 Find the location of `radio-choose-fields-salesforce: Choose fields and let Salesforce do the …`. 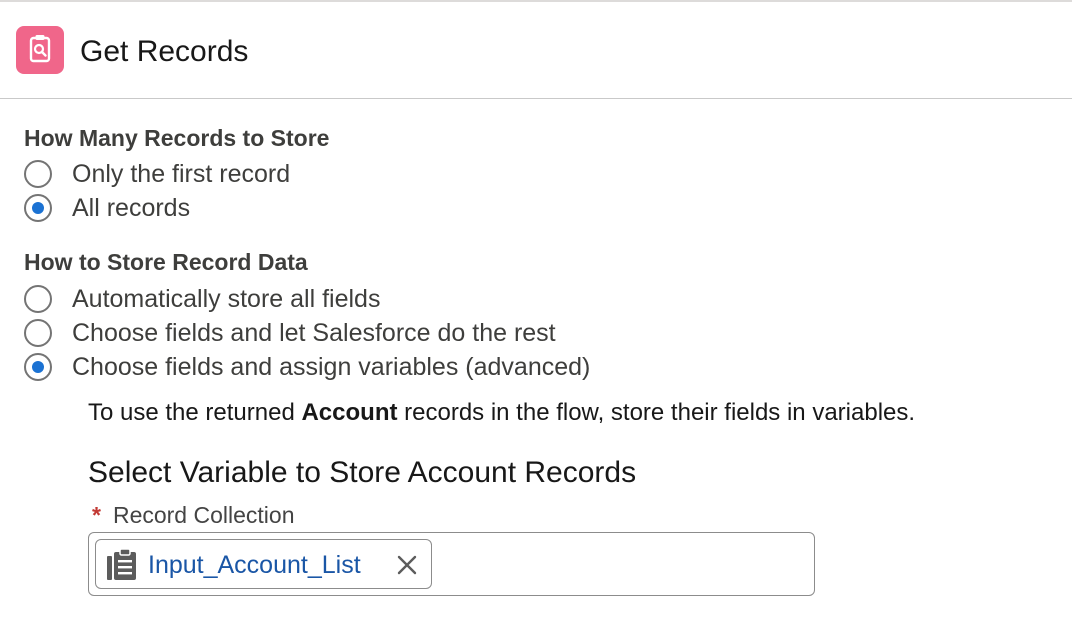

radio-choose-fields-salesforce: Choose fields and let Salesforce do the … is located at coordinates (290, 333).